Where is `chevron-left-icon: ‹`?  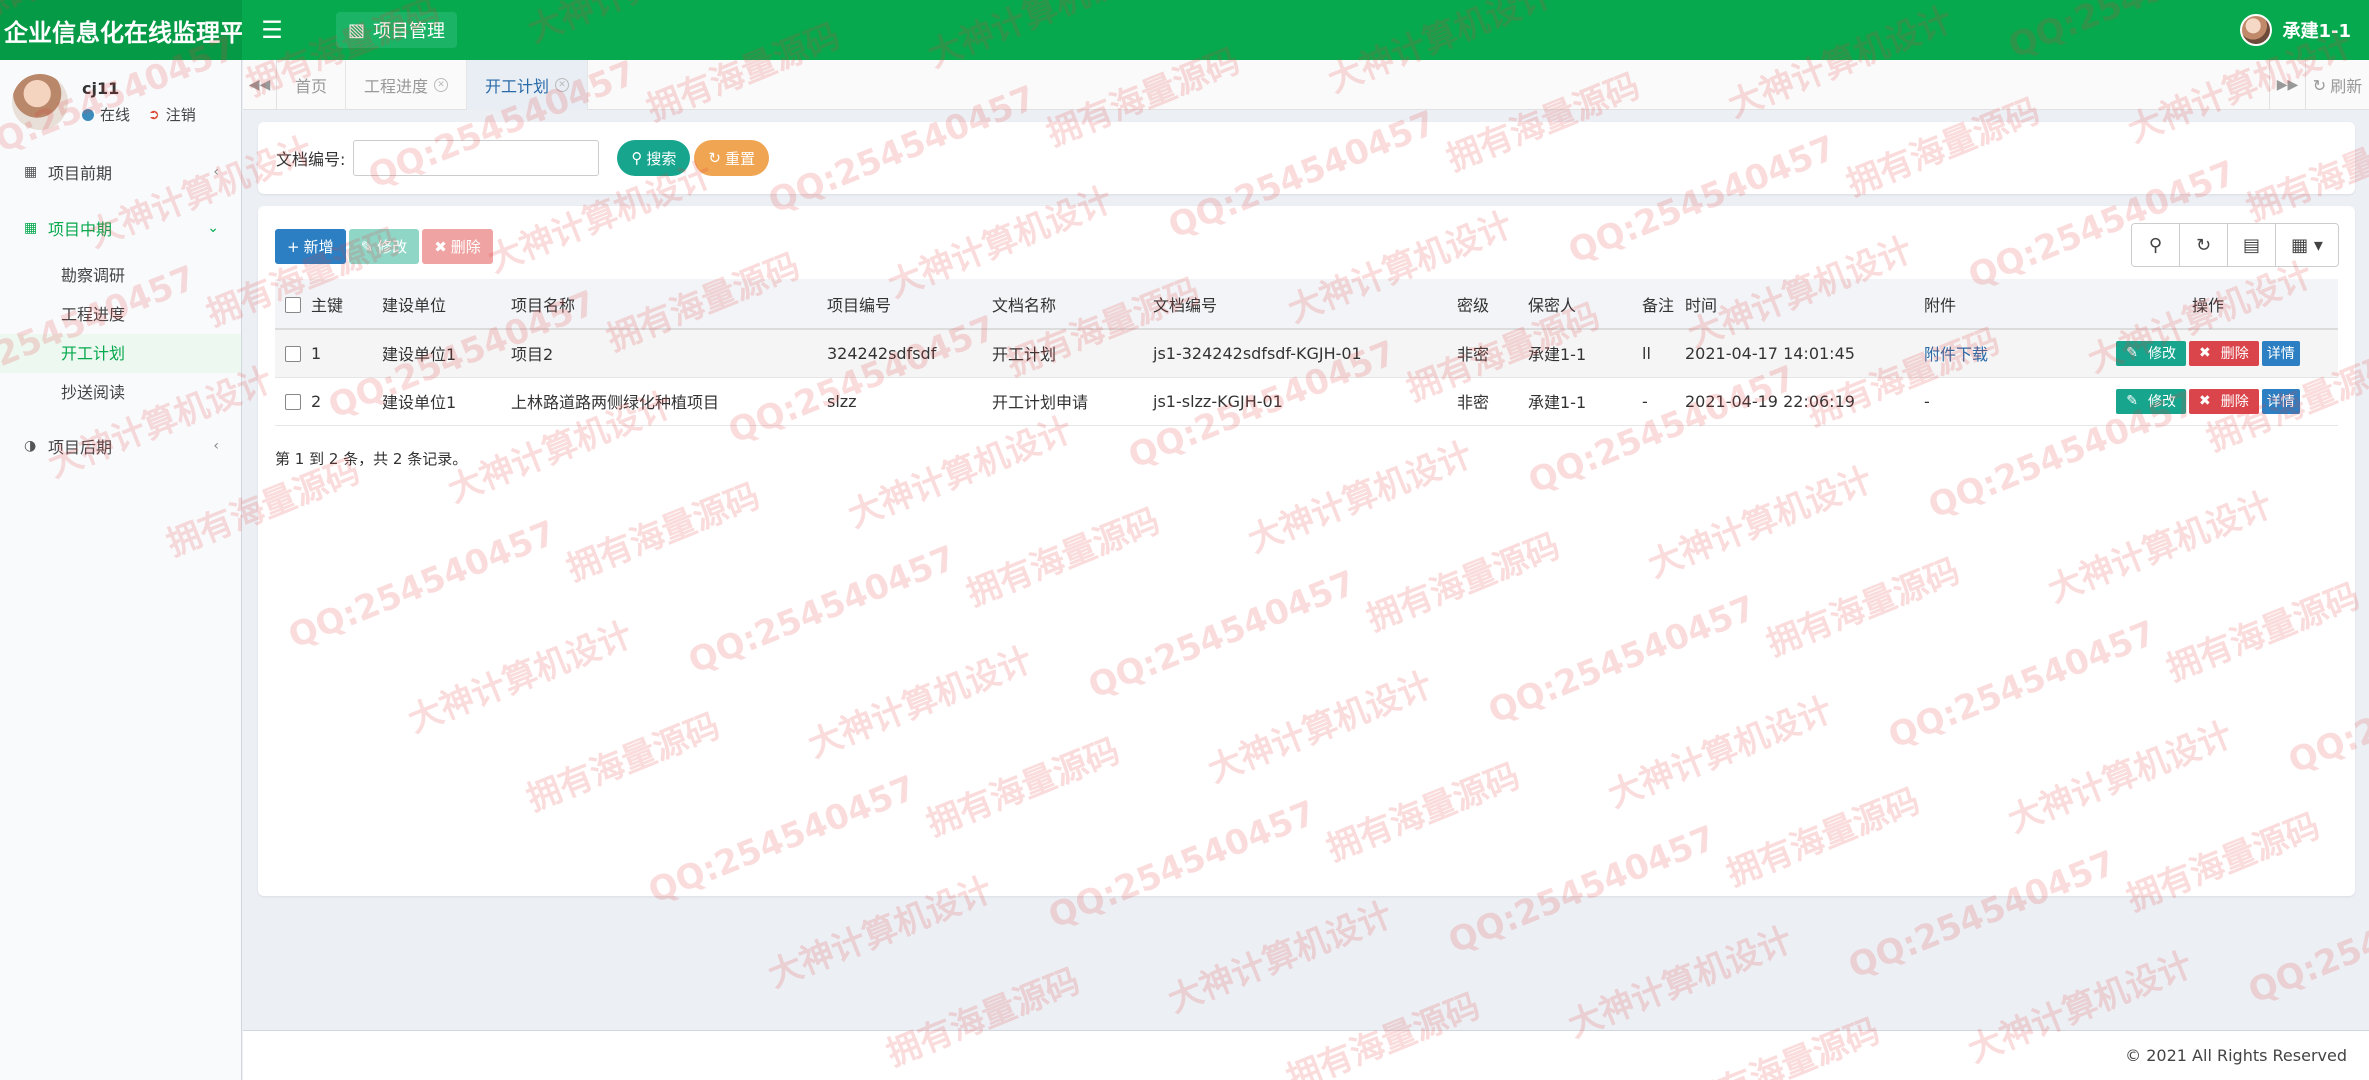 chevron-left-icon: ‹ is located at coordinates (216, 172).